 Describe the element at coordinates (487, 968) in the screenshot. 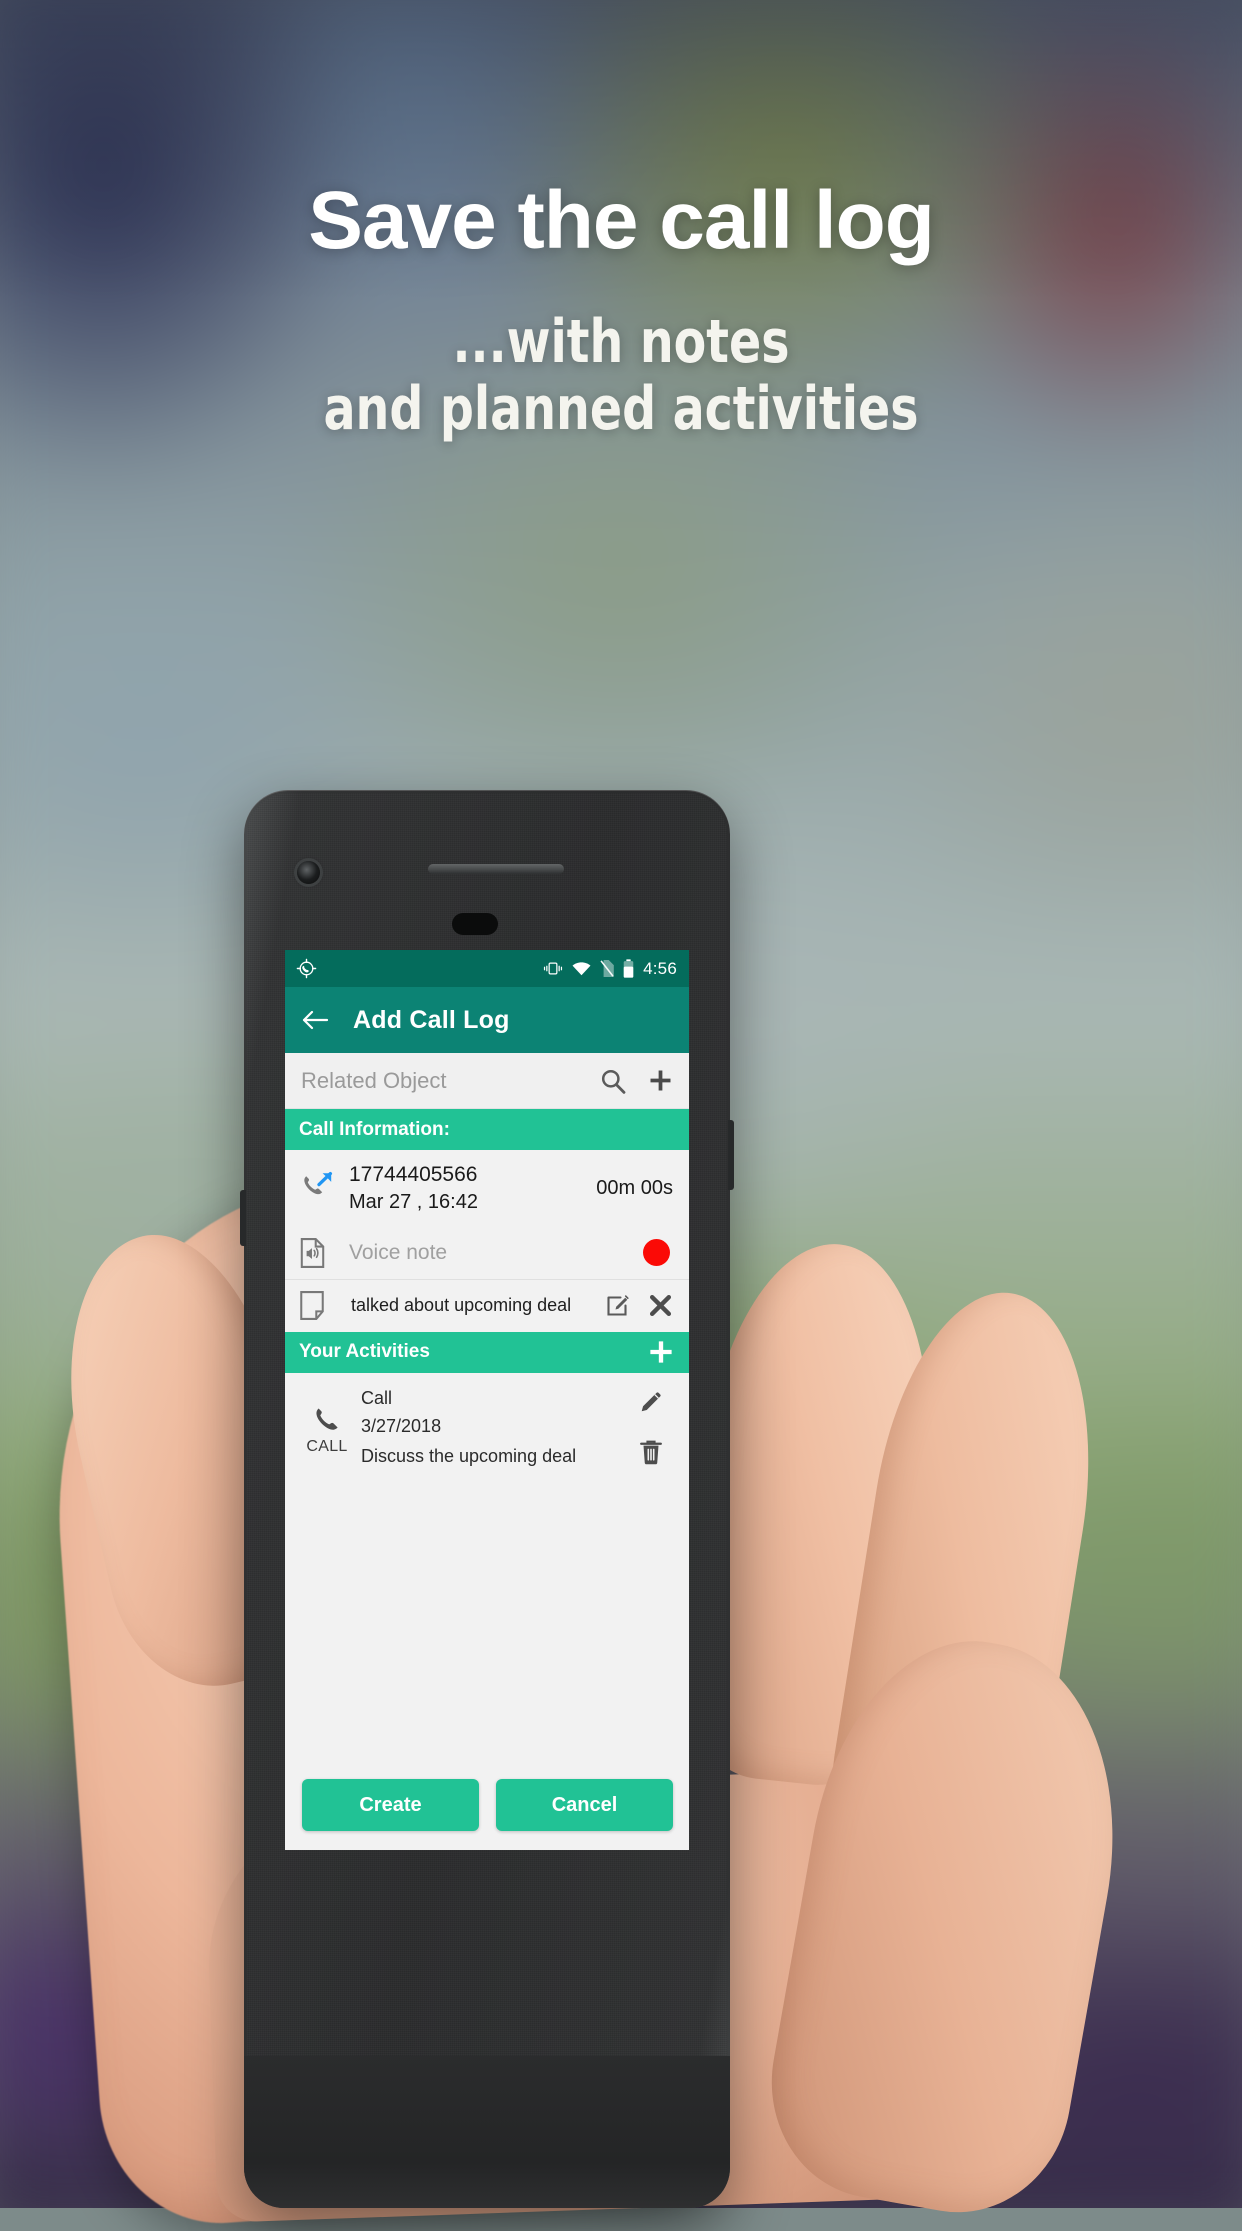

I see `status-bar: 4:56` at that location.